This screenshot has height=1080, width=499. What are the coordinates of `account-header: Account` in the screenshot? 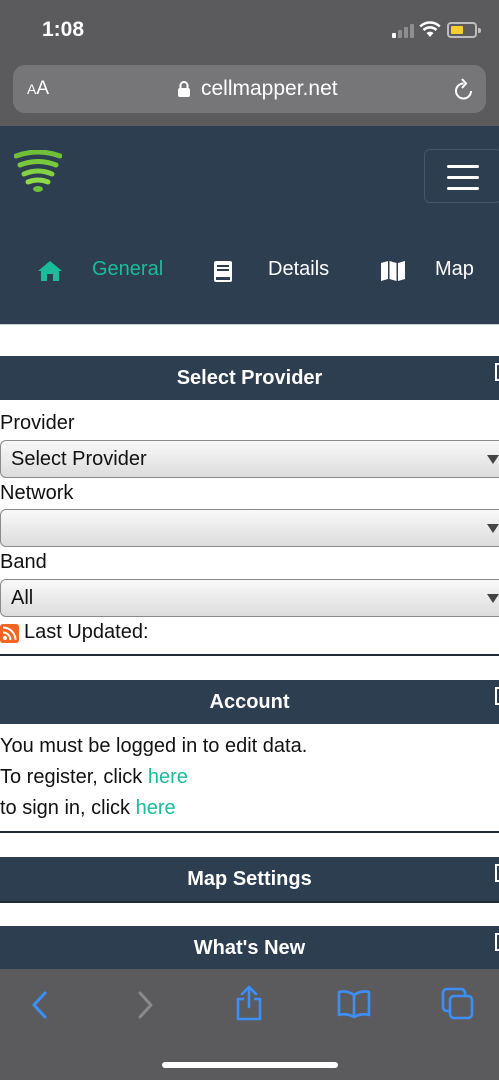 It's located at (249, 702).